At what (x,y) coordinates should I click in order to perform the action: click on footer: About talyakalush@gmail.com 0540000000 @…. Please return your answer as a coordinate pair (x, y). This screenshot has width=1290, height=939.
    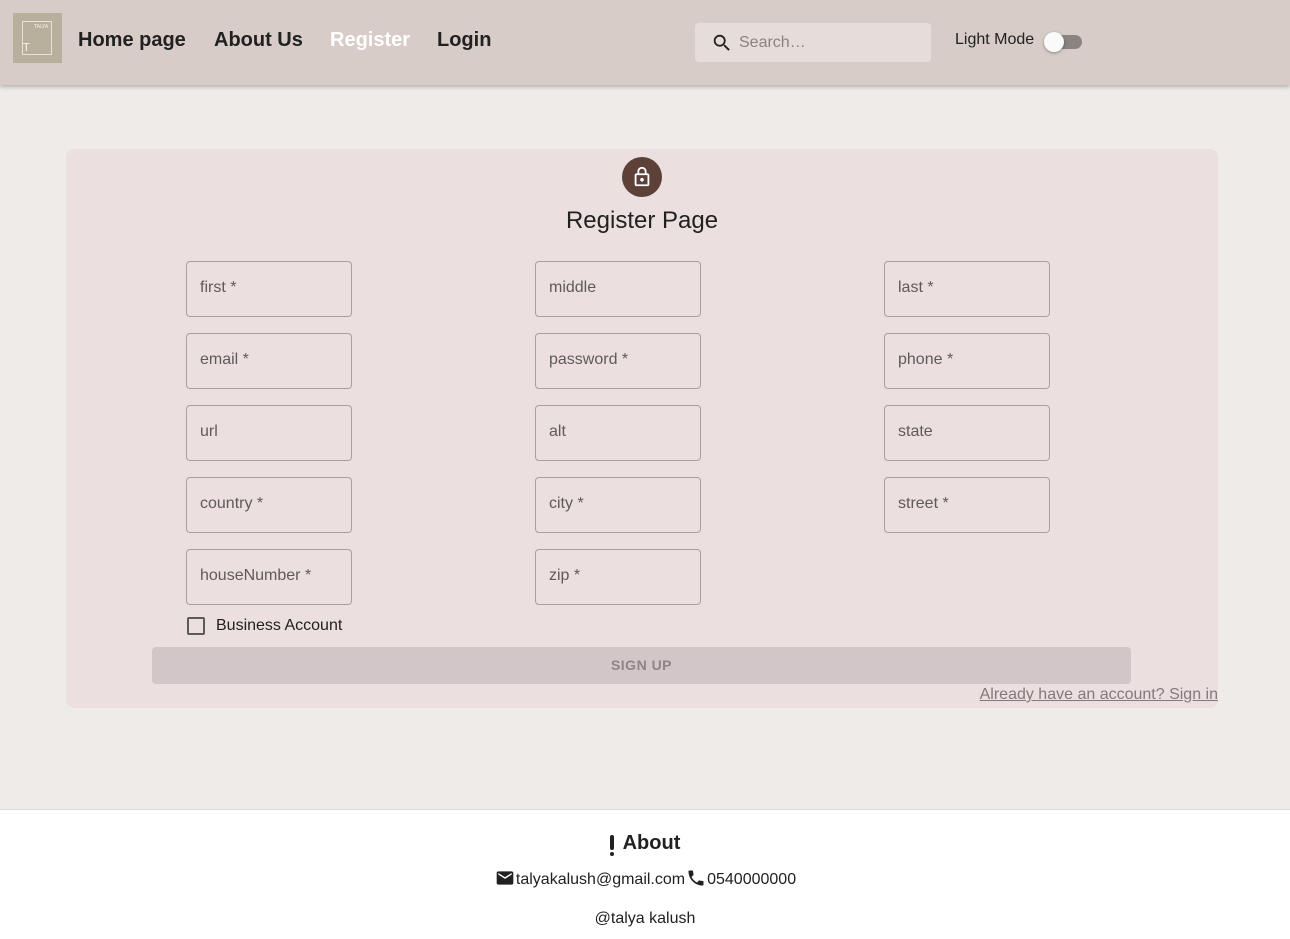
    Looking at the image, I should click on (645, 874).